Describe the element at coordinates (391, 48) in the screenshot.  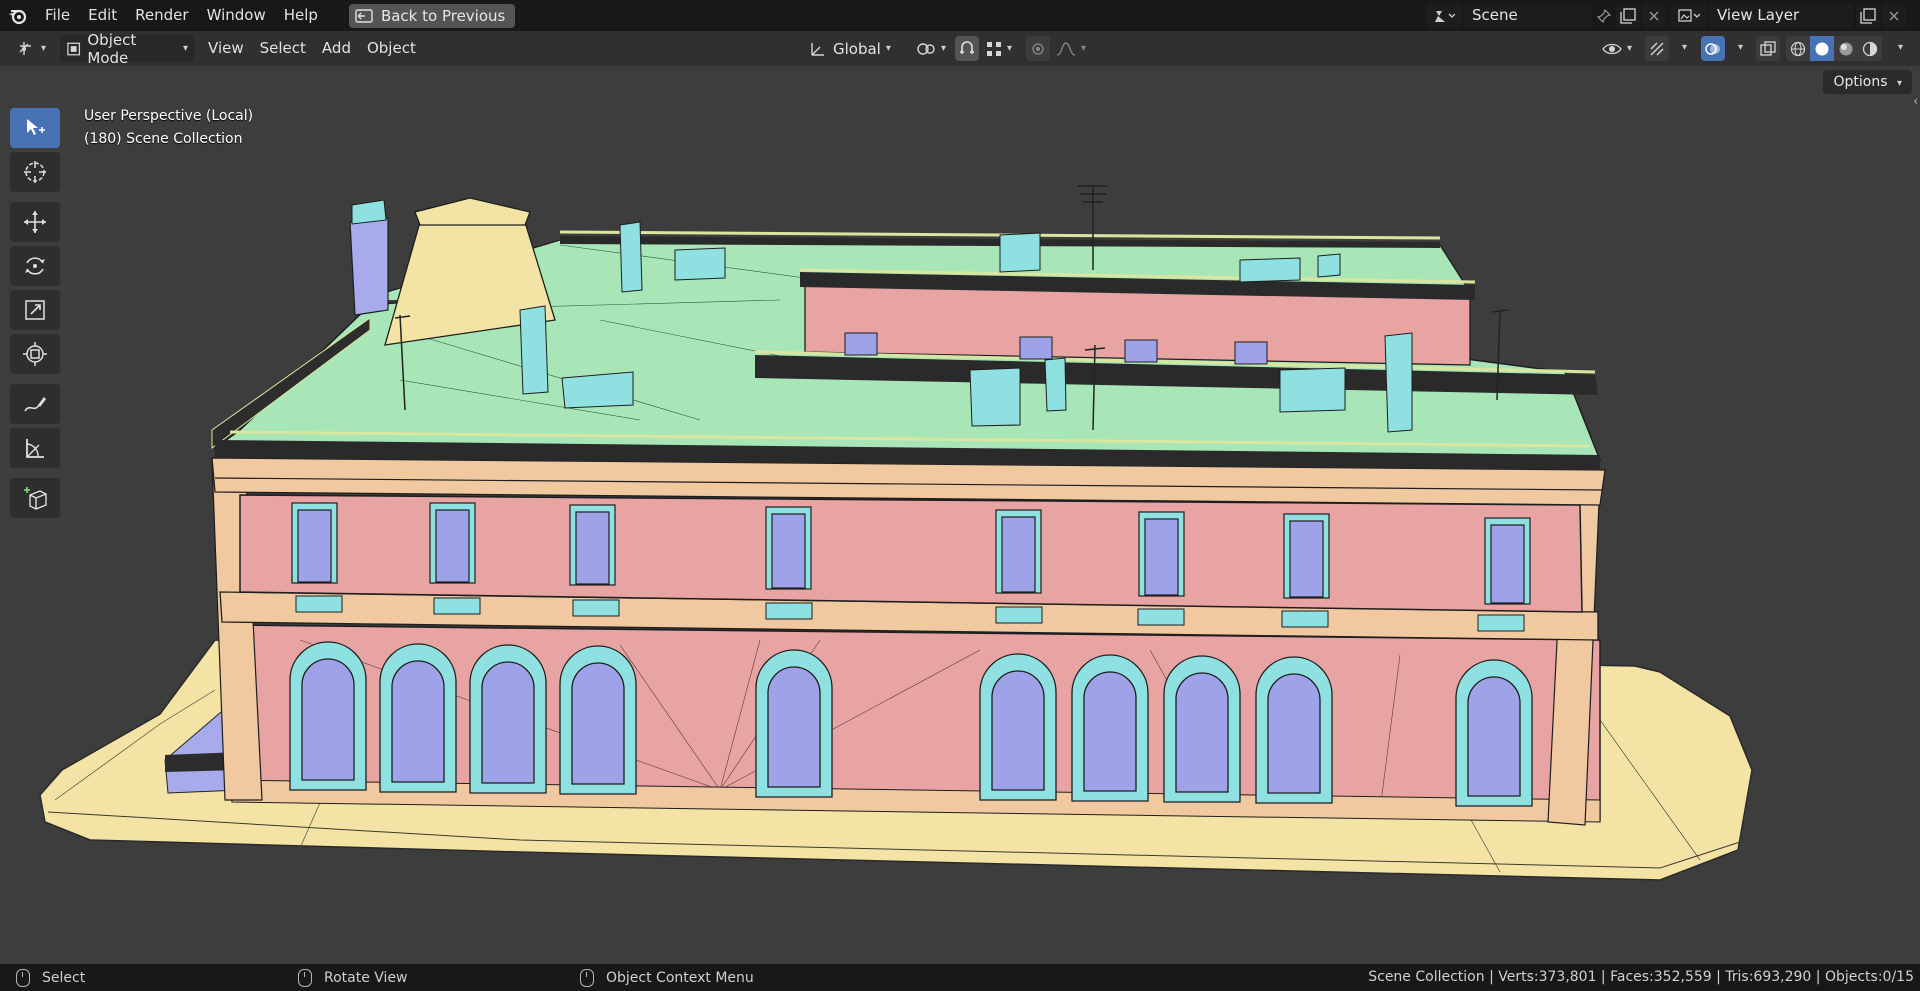
I see `menu-object: Object` at that location.